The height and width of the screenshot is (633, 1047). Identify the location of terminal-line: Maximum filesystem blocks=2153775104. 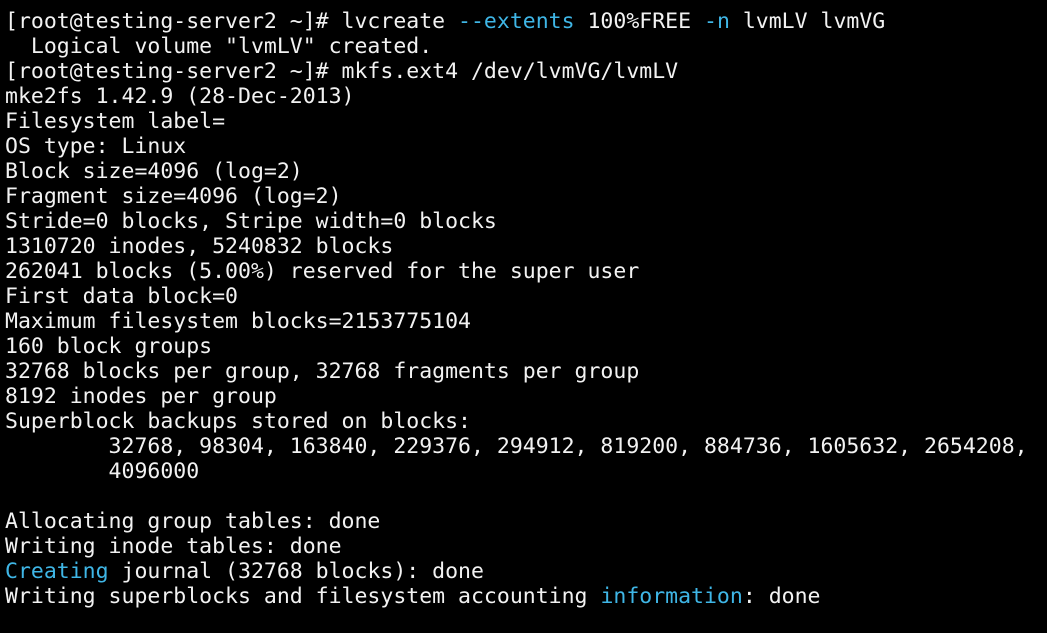
(526, 321).